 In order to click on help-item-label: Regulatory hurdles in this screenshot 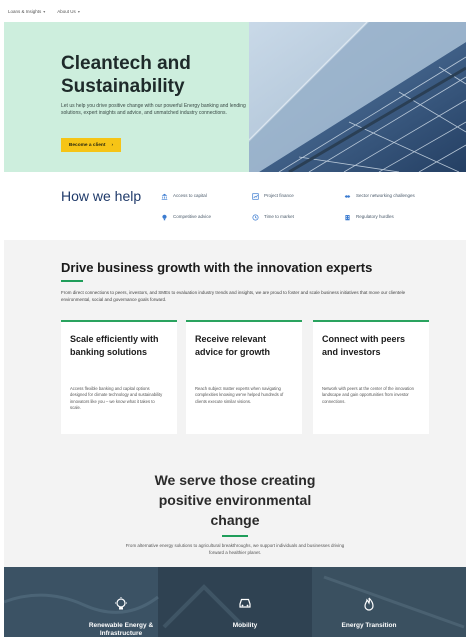, I will do `click(375, 216)`.